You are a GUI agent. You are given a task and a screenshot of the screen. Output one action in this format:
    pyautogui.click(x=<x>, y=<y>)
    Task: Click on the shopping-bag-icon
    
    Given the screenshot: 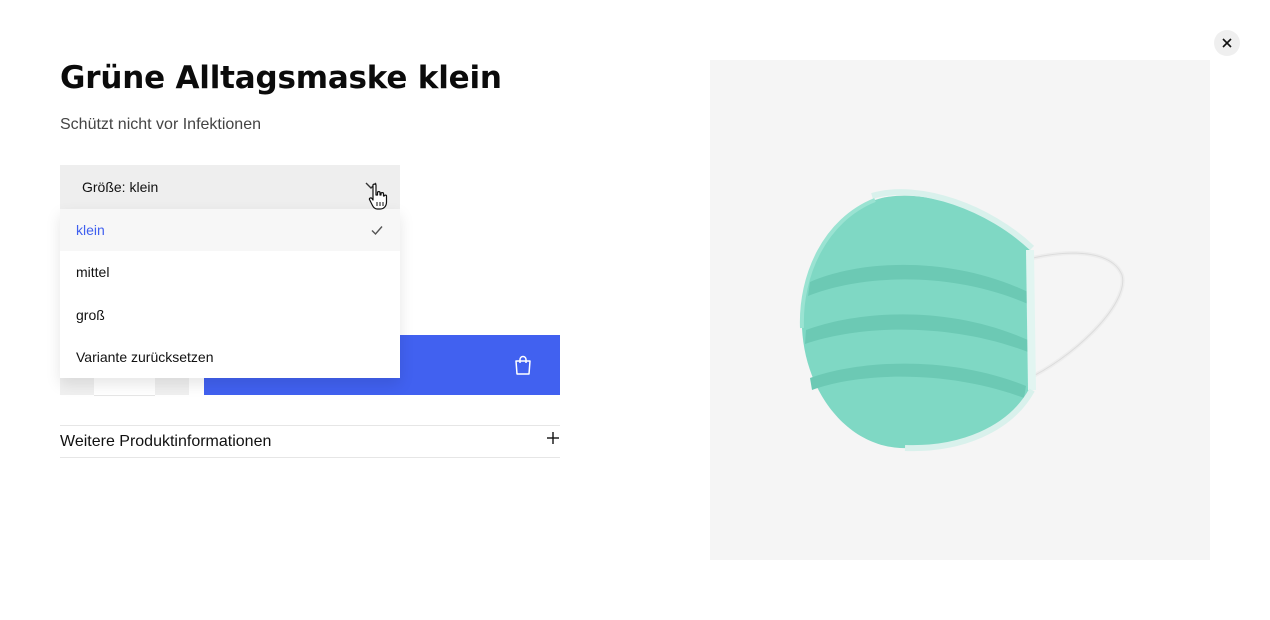 What is the action you would take?
    pyautogui.click(x=523, y=365)
    